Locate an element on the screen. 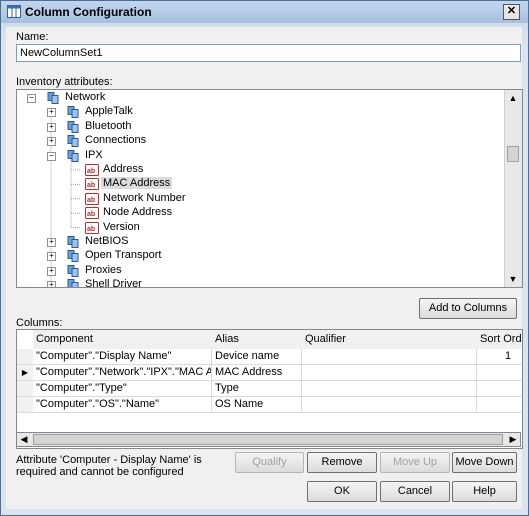 Image resolution: width=529 pixels, height=516 pixels. tree-node-label: Node Address is located at coordinates (137, 212).